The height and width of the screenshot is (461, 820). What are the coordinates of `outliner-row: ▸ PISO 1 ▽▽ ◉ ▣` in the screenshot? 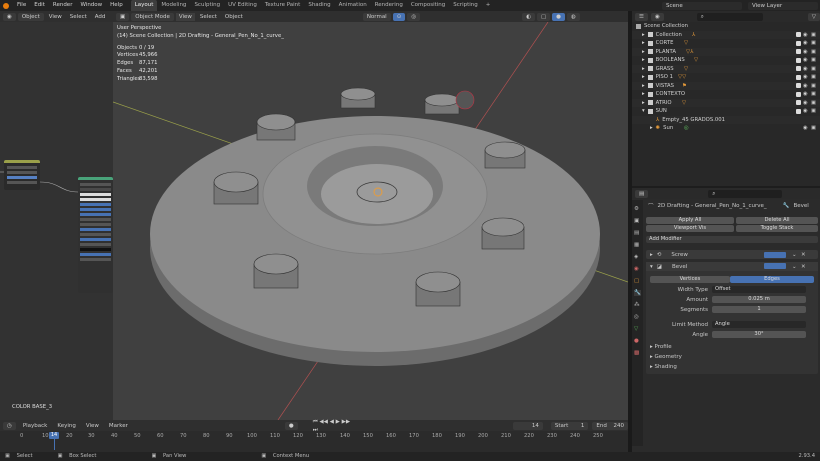 It's located at (726, 77).